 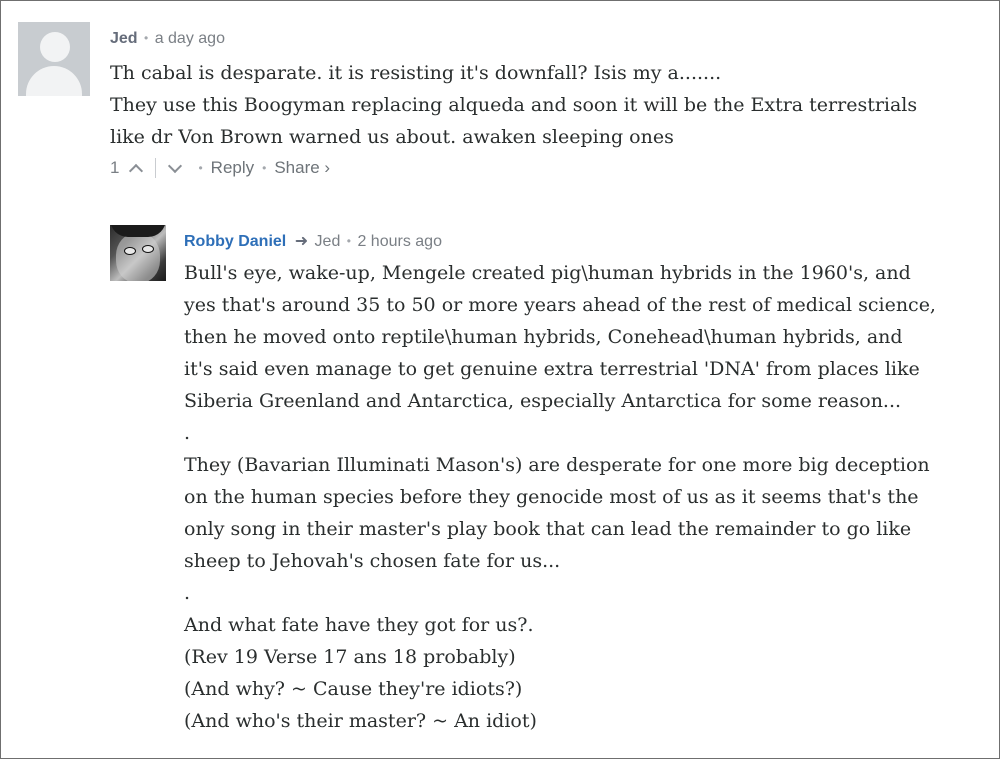 What do you see at coordinates (360, 721) in the screenshot?
I see `comment-line: (And who's their master? ~ An idiot)` at bounding box center [360, 721].